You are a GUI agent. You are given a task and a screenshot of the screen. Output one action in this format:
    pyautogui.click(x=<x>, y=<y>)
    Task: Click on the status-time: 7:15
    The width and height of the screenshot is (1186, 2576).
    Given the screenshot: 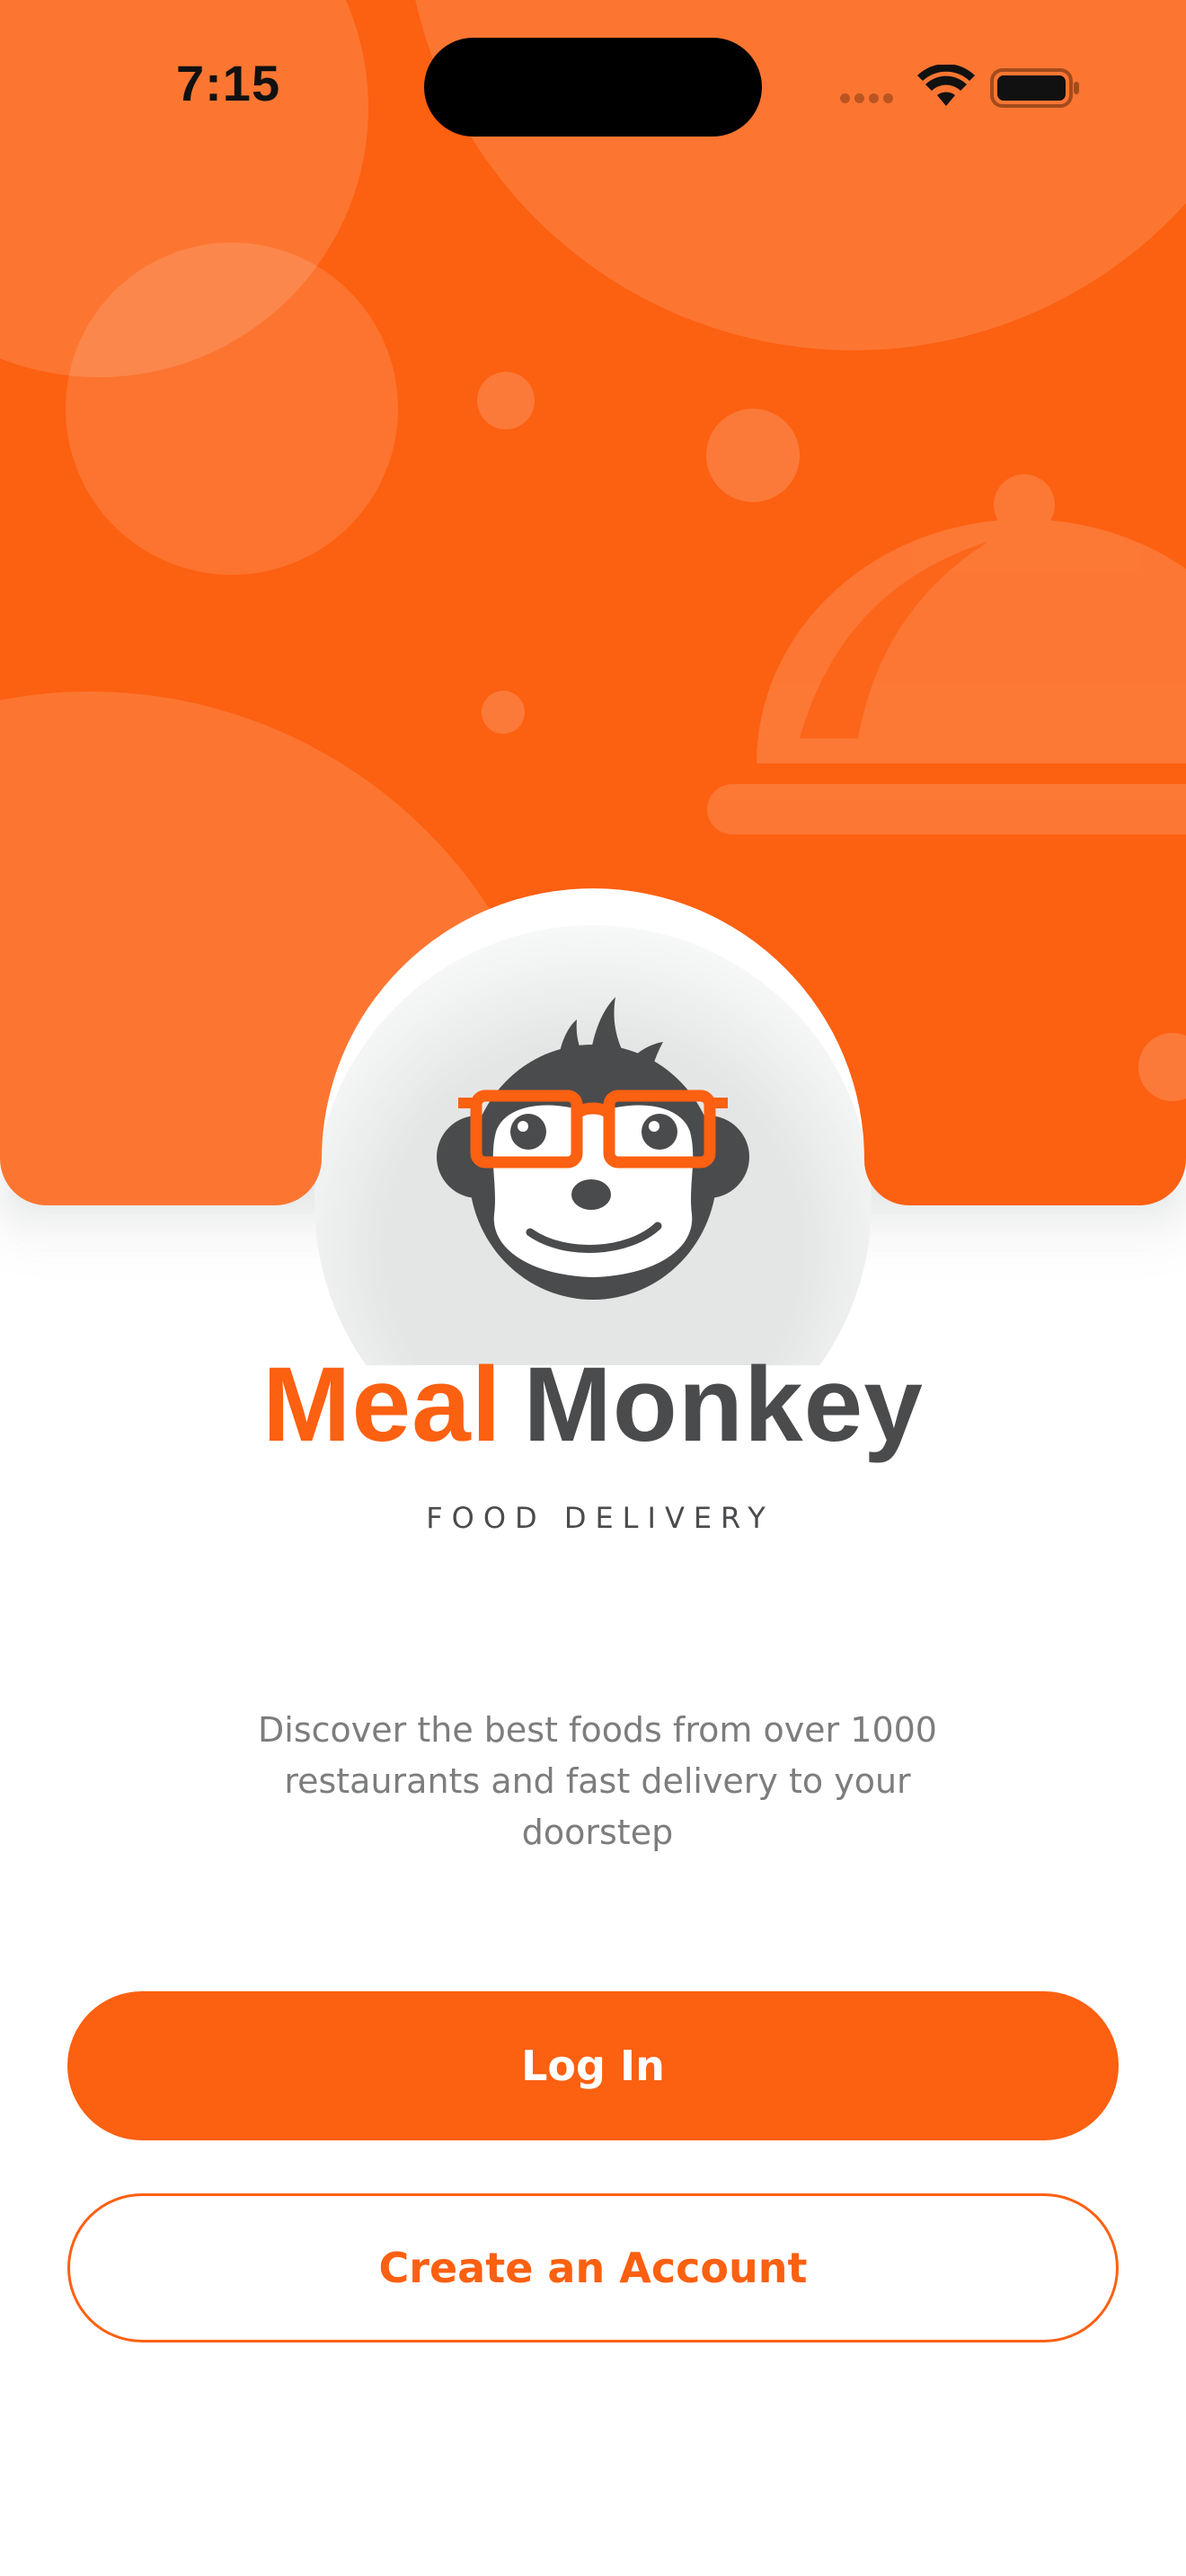 What is the action you would take?
    pyautogui.click(x=228, y=83)
    